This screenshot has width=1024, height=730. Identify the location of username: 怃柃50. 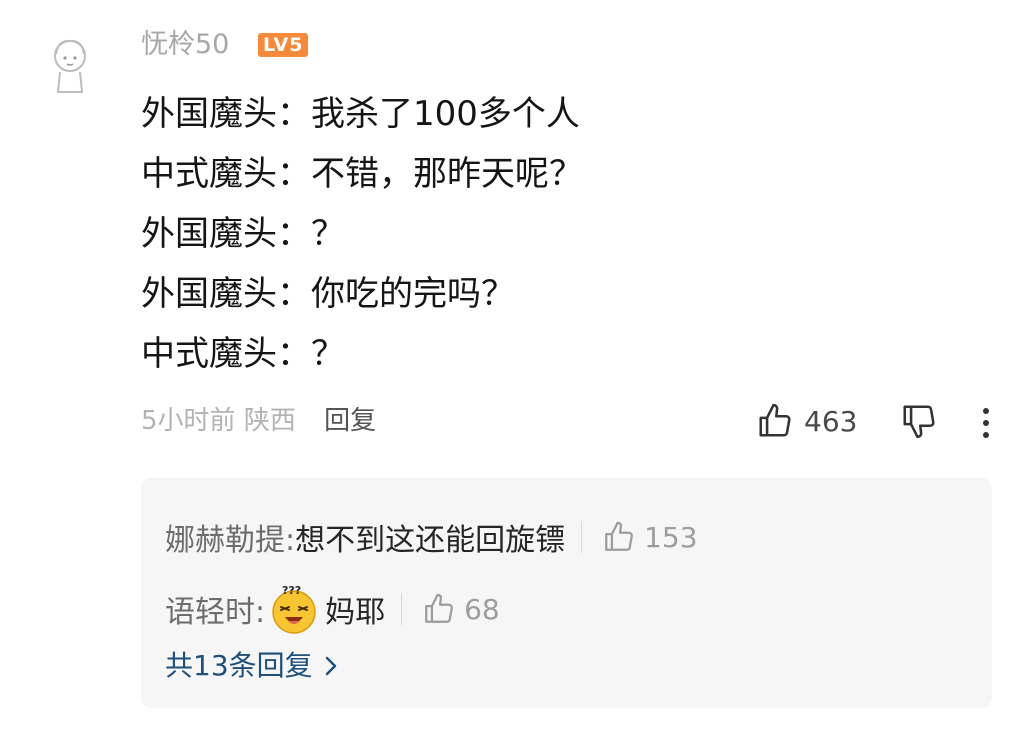
(185, 45).